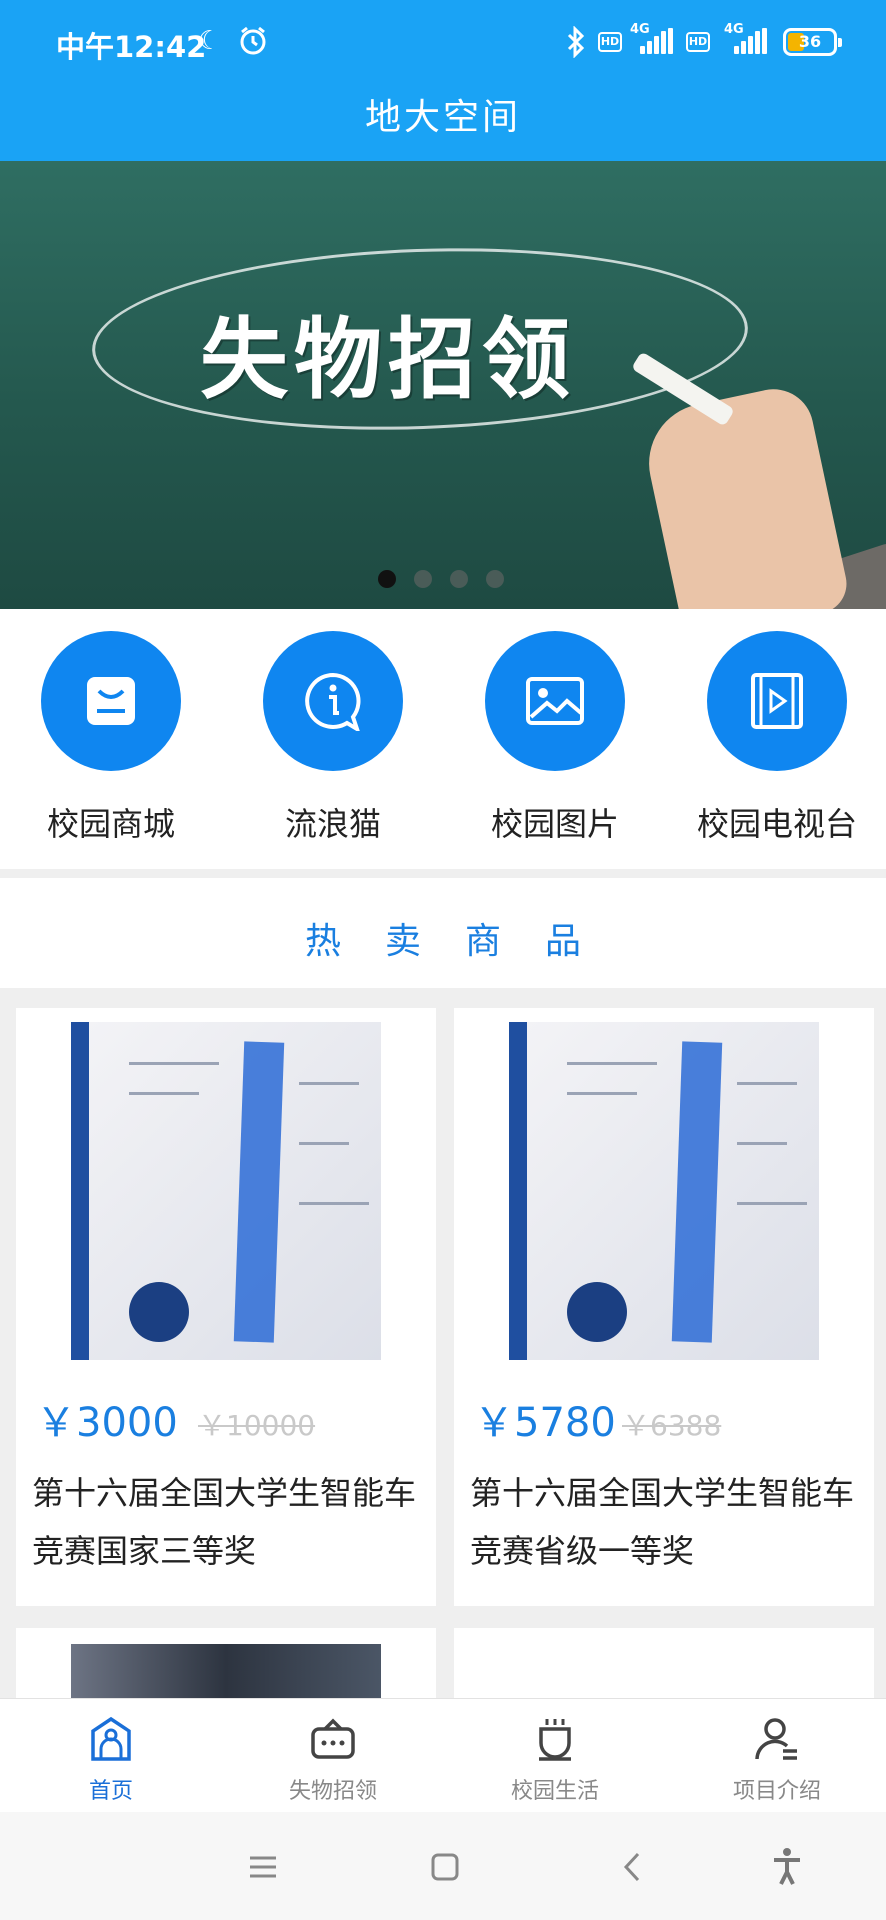 This screenshot has width=886, height=1920. I want to click on accessibility-icon, so click(787, 1867).